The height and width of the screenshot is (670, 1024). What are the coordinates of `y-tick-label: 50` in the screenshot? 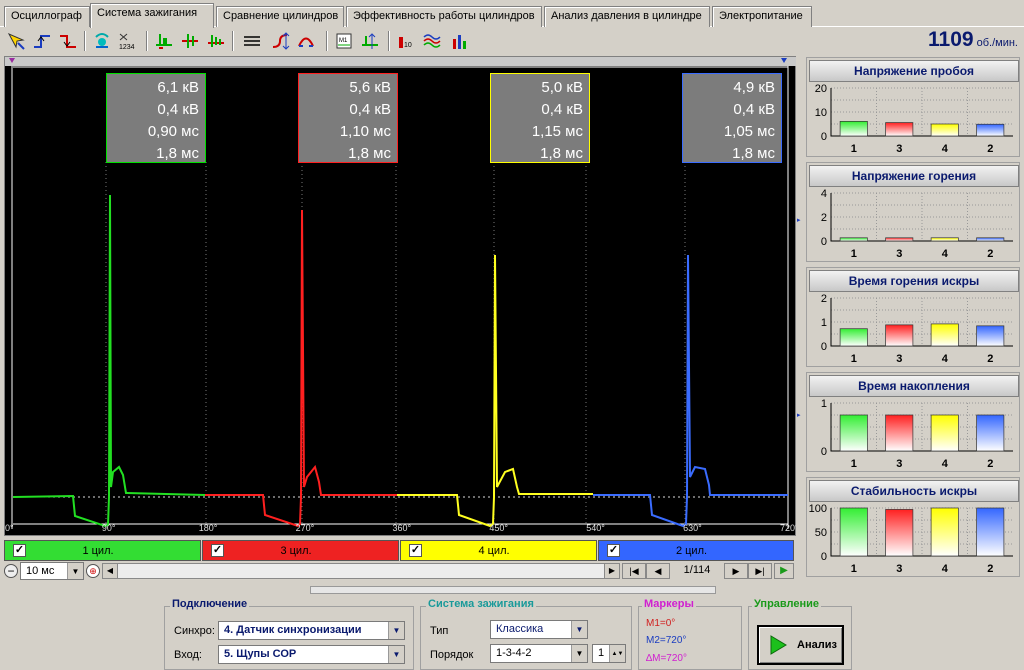 It's located at (821, 533).